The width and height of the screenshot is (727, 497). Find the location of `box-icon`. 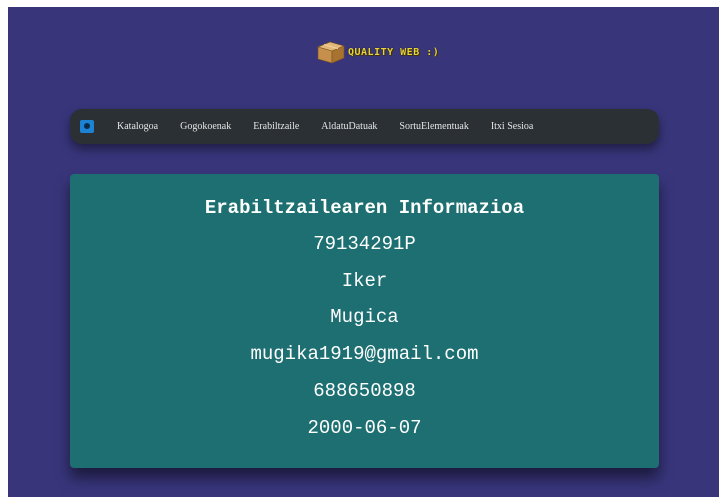

box-icon is located at coordinates (331, 52).